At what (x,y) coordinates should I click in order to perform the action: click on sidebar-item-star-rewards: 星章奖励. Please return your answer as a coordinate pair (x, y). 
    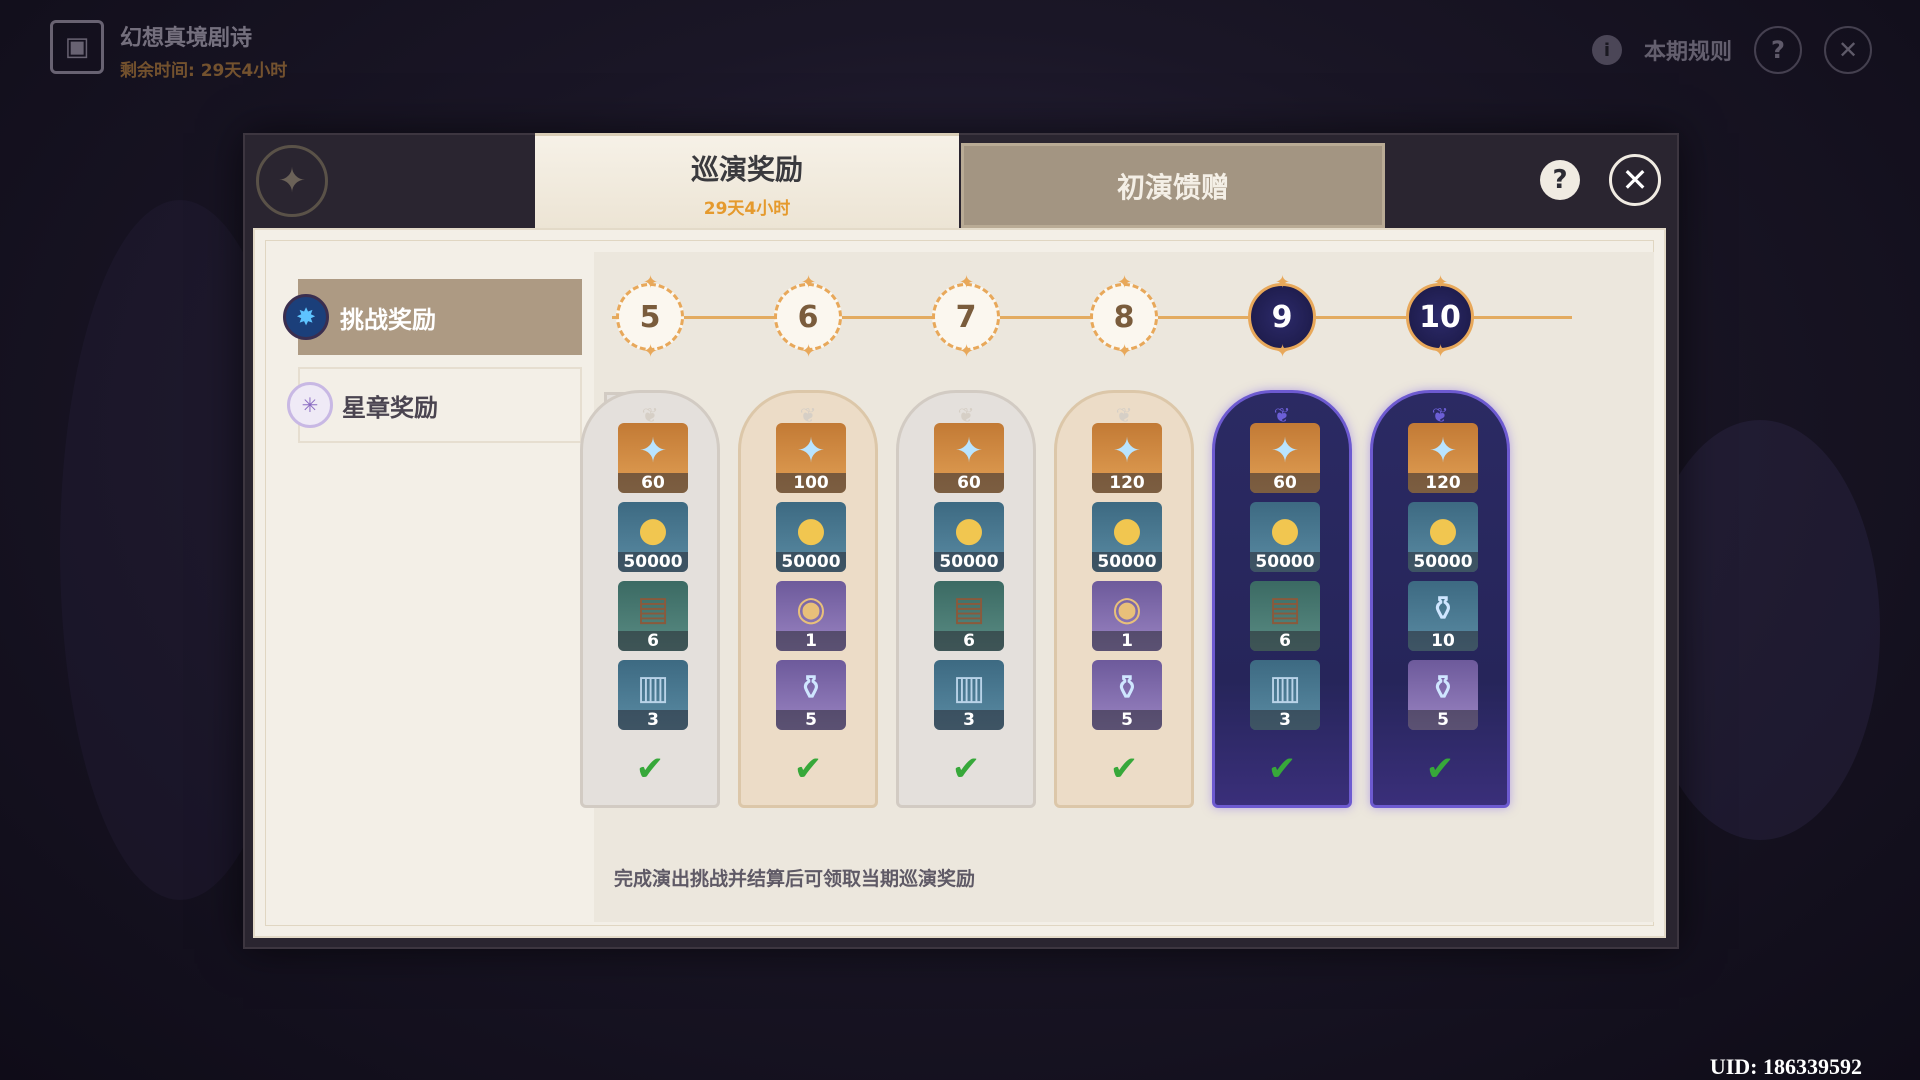
    Looking at the image, I should click on (440, 405).